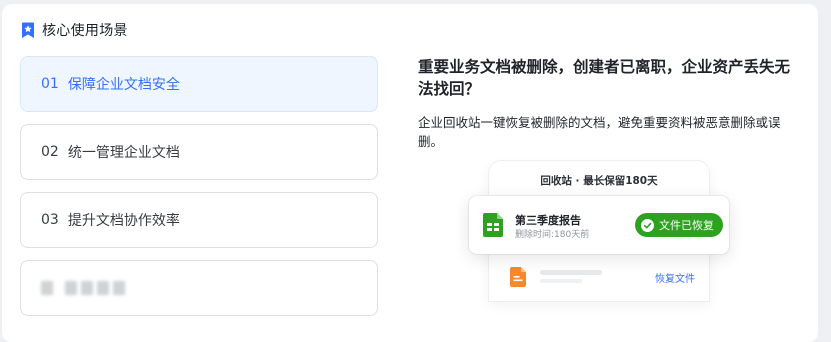 This screenshot has height=342, width=831. What do you see at coordinates (50, 220) in the screenshot?
I see `tab-number: 03` at bounding box center [50, 220].